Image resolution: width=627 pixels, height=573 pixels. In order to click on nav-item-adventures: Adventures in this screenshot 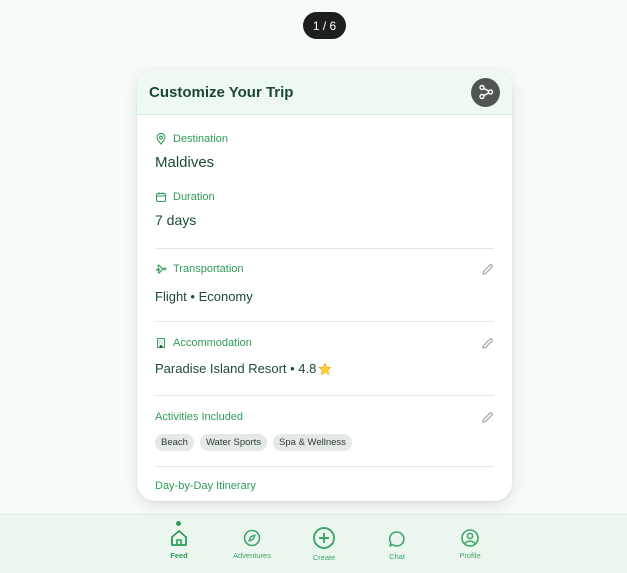, I will do `click(252, 537)`.